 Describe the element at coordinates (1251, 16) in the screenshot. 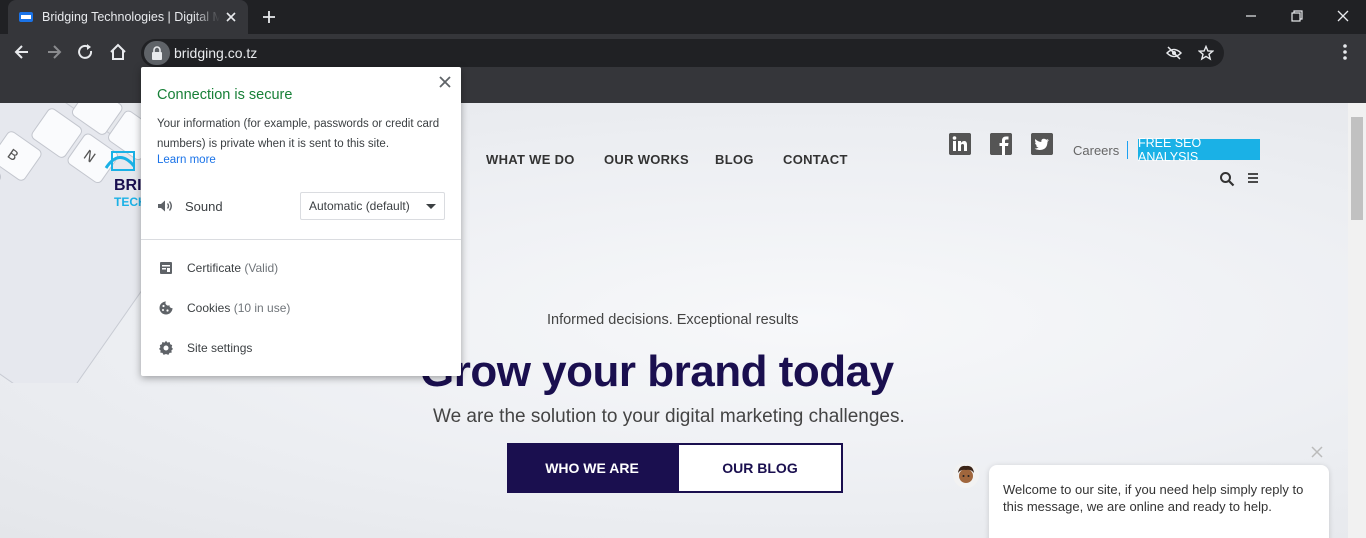

I see `minimize-icon` at that location.